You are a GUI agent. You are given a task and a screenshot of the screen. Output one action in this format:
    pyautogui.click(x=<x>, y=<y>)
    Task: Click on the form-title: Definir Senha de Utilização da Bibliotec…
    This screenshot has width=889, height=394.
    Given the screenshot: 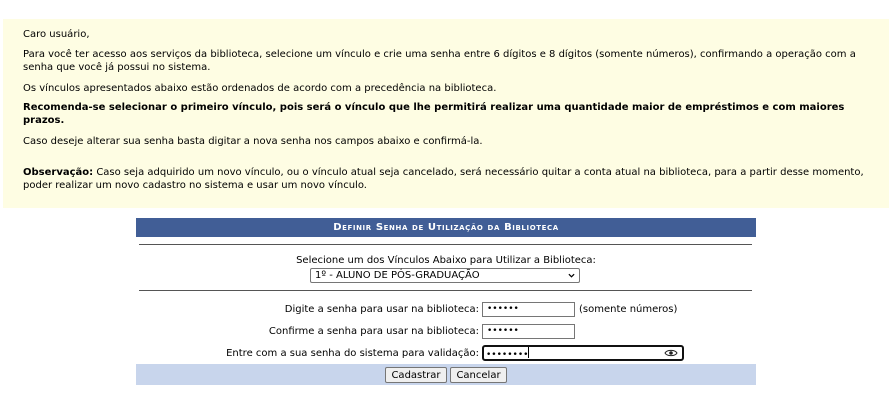 What is the action you would take?
    pyautogui.click(x=446, y=227)
    